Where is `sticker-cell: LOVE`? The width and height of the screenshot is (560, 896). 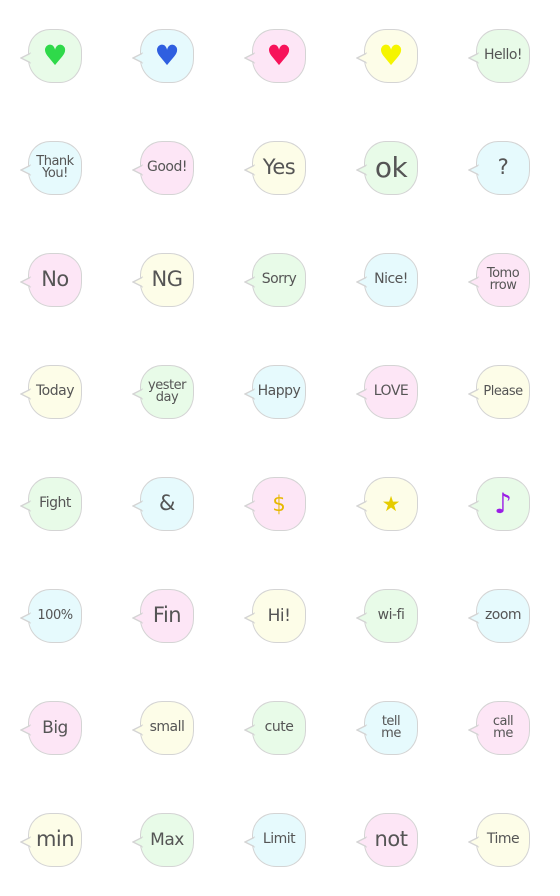 sticker-cell: LOVE is located at coordinates (388, 392).